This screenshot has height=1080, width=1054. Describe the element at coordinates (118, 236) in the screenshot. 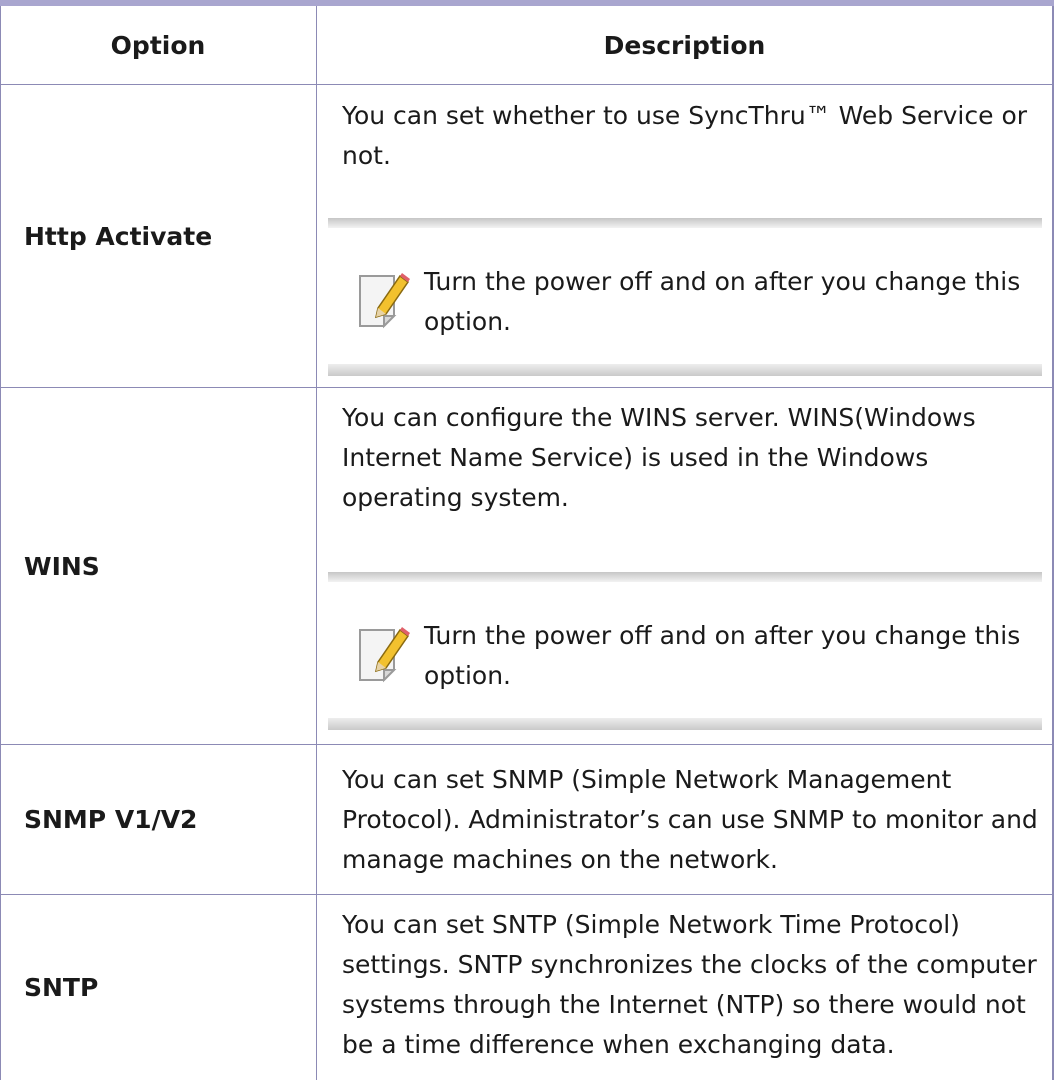

I see `option-name: Http Activate` at that location.